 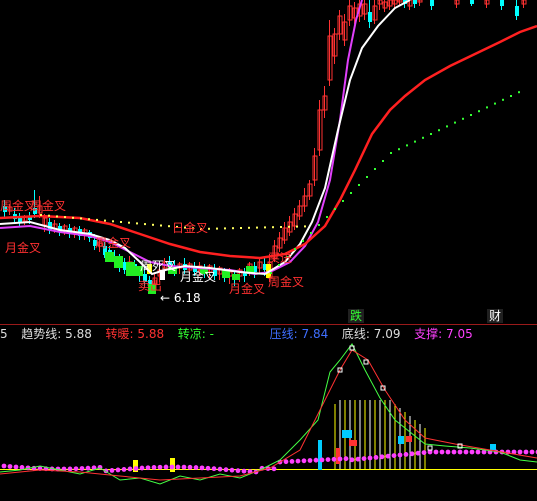 What do you see at coordinates (428, 334) in the screenshot?
I see `support-label: 支撑:` at bounding box center [428, 334].